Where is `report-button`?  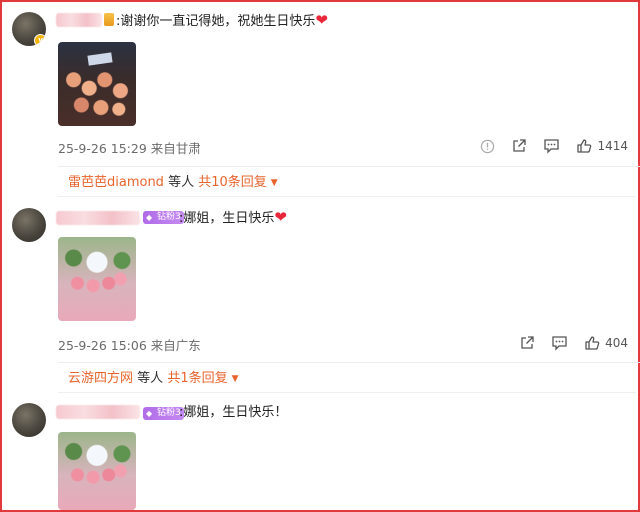 report-button is located at coordinates (487, 146).